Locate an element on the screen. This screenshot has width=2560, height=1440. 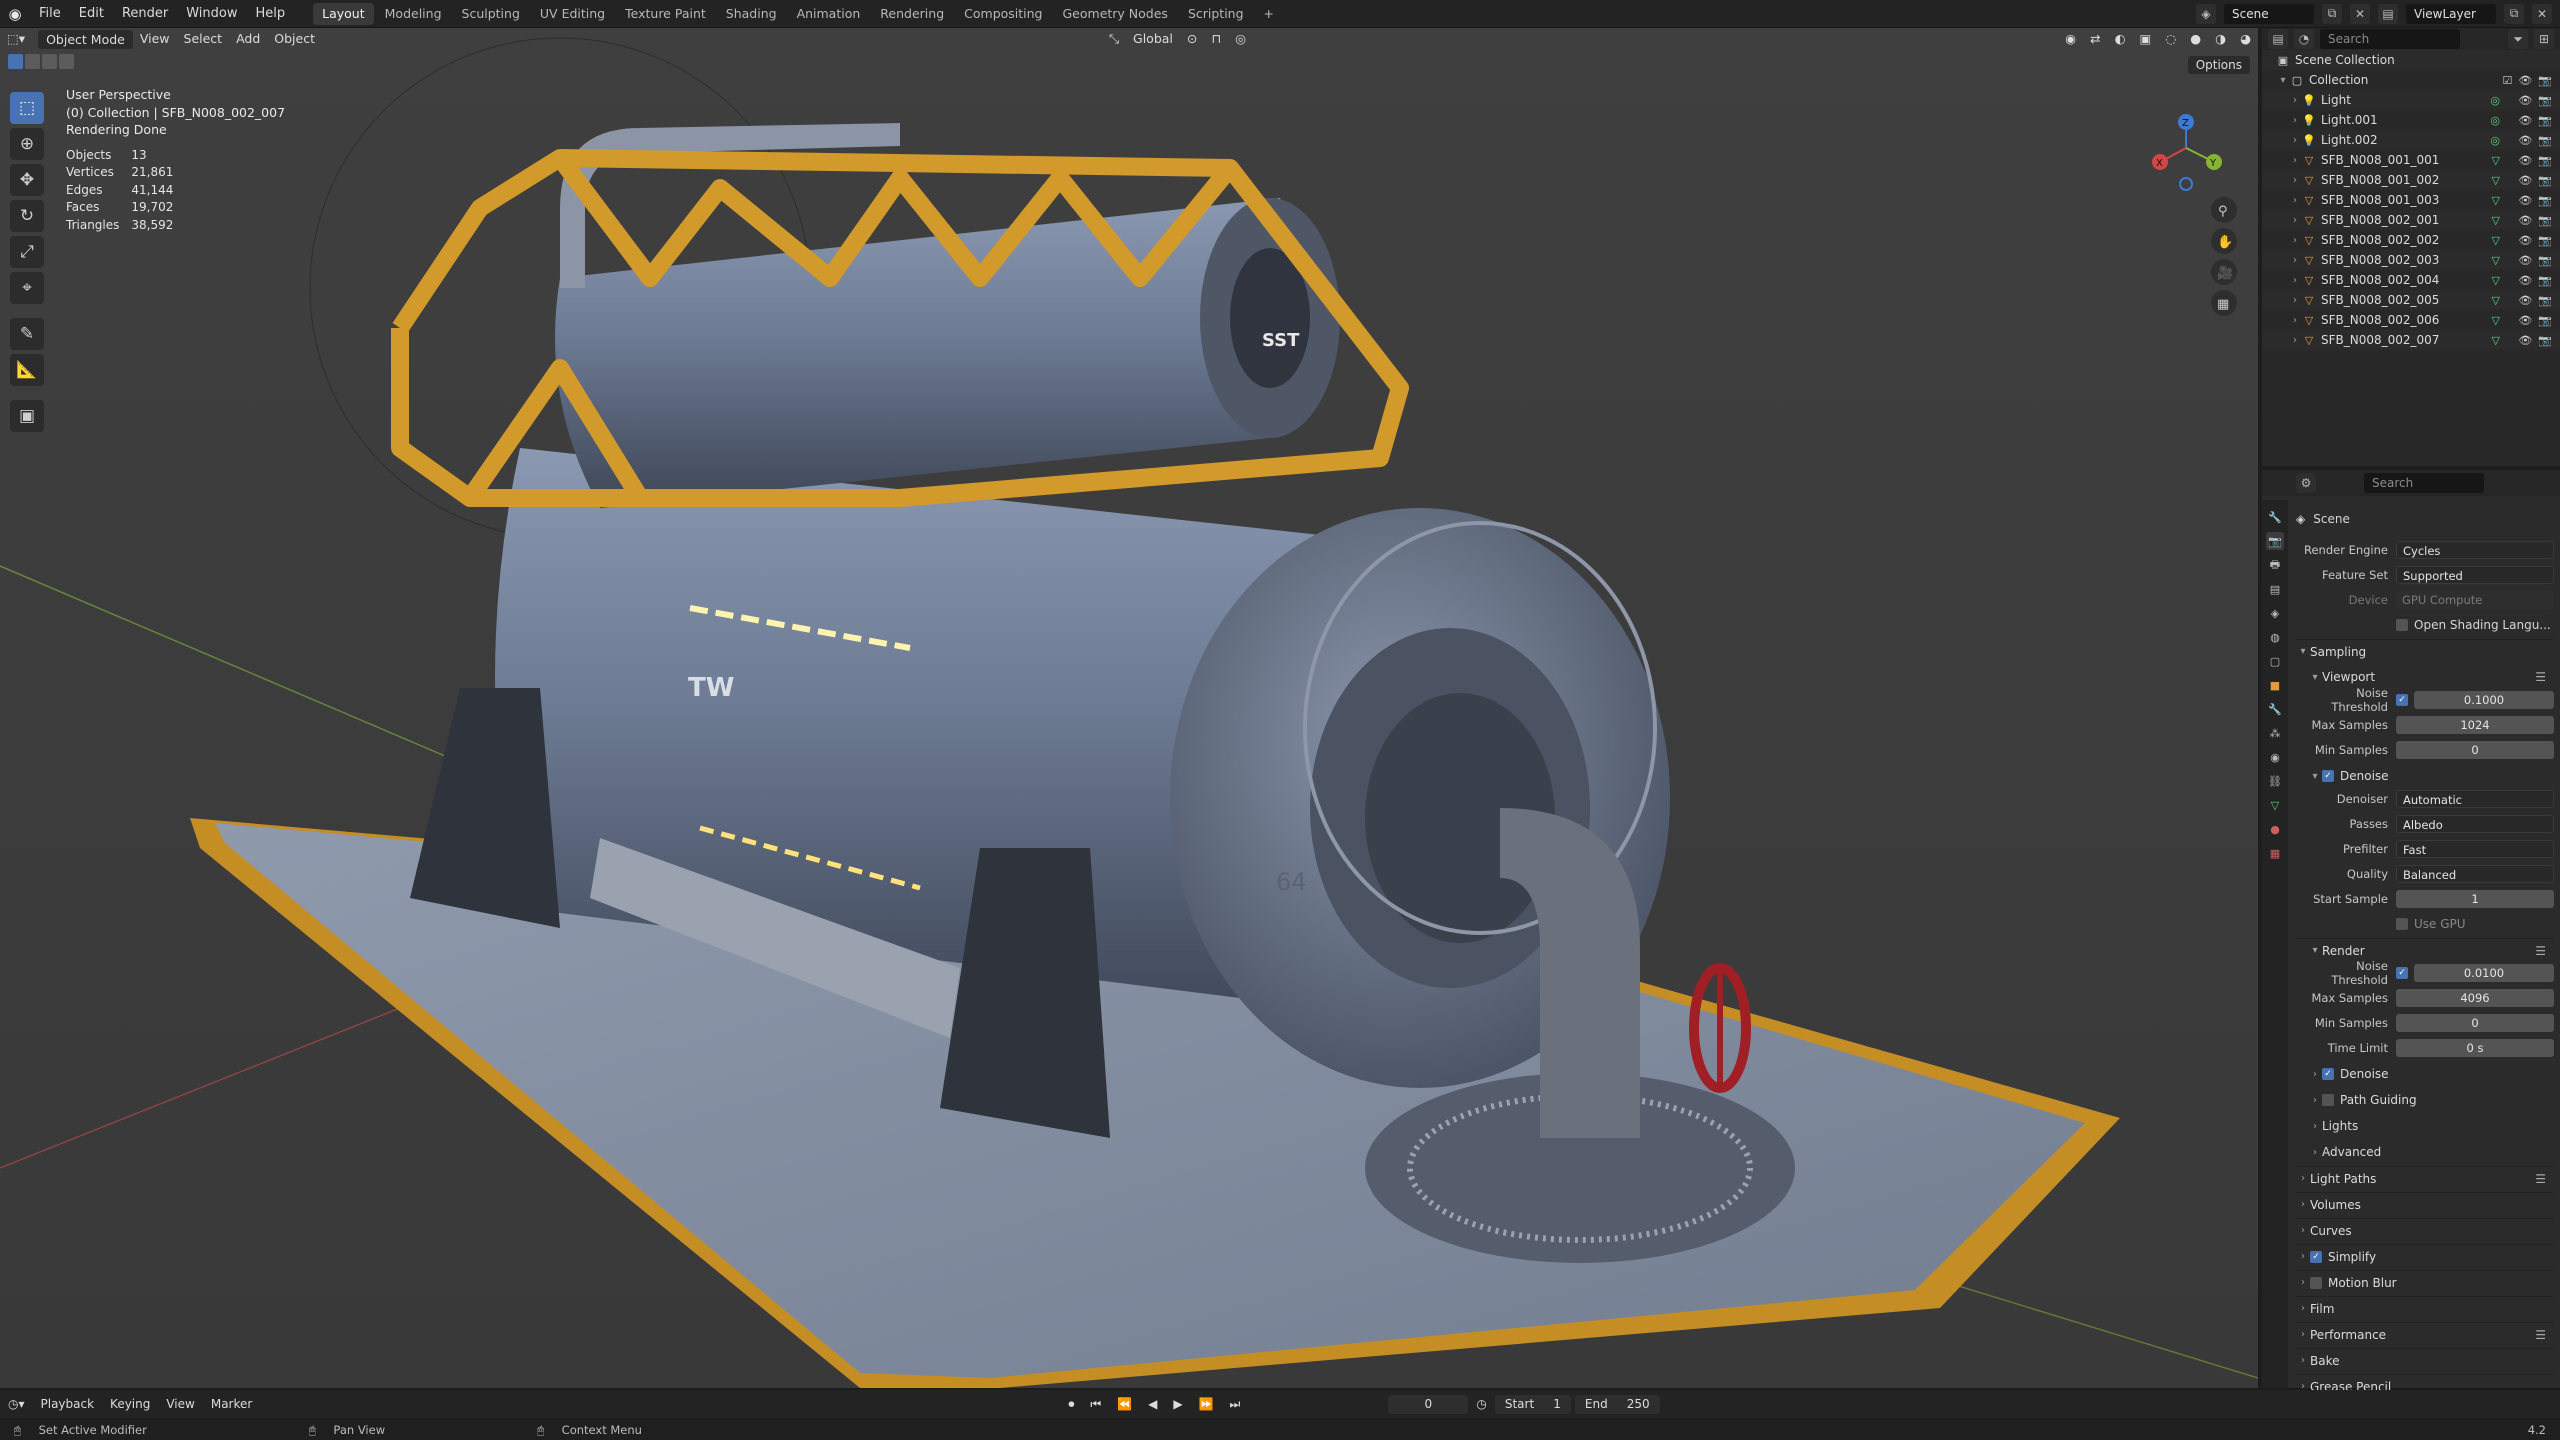
vp-noise-threshold-checkbox: ✓ is located at coordinates (2402, 699).